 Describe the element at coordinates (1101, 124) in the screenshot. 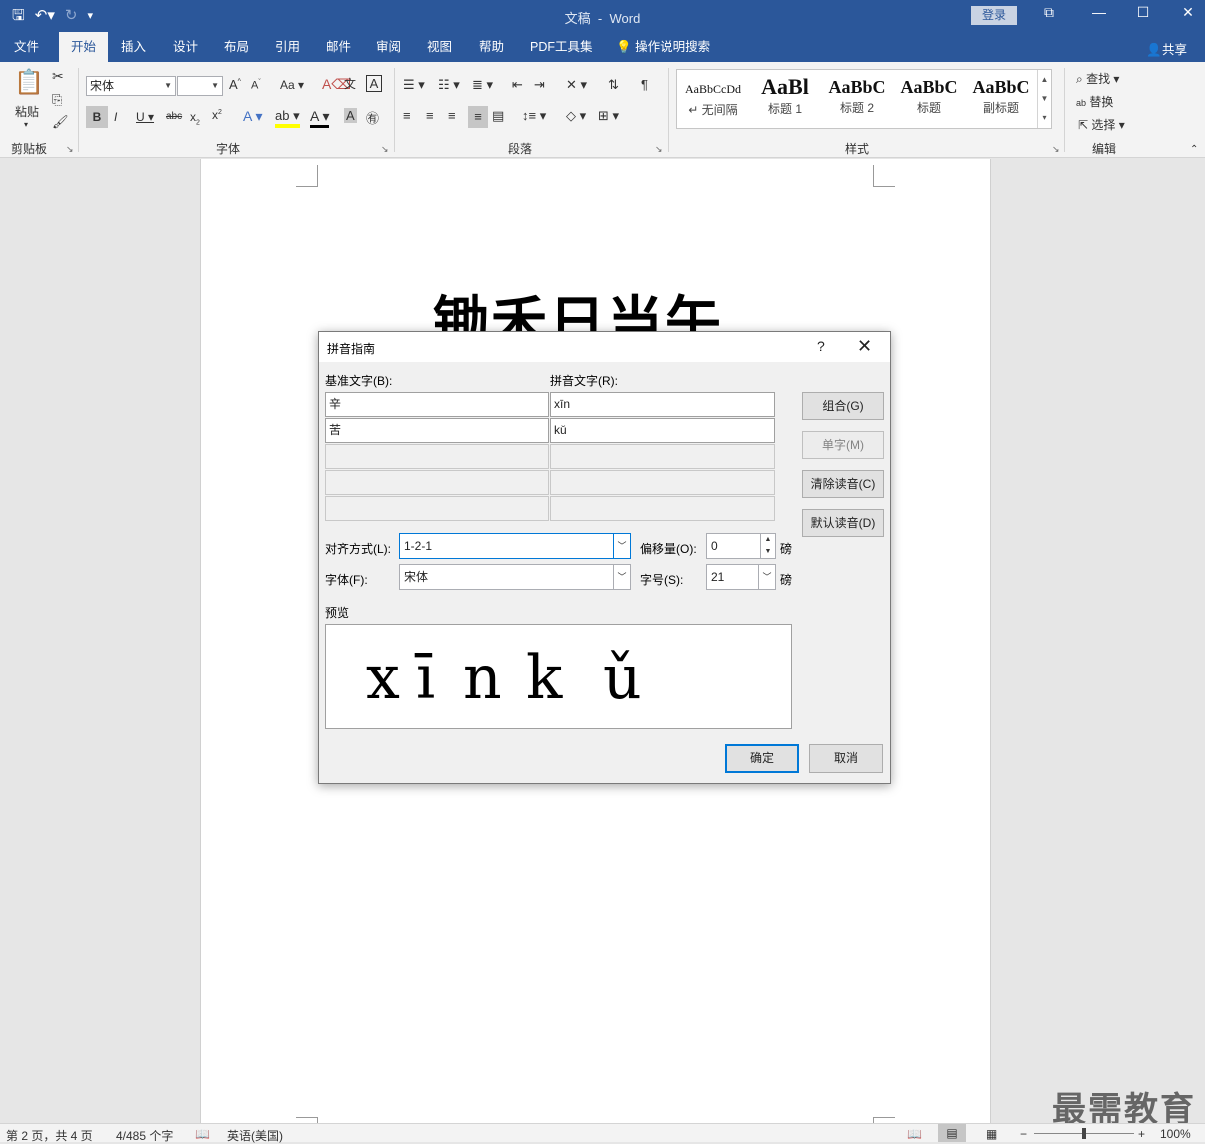

I see `select-button: ⇱ 选择 ▾` at that location.